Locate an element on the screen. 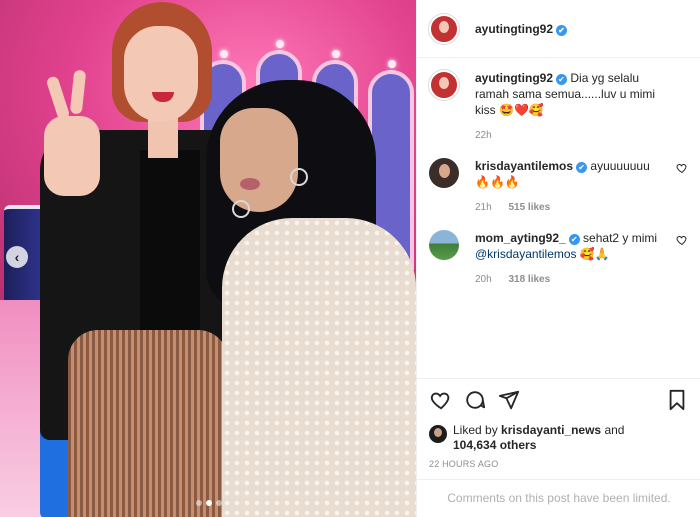  author-username: ayutingting92 ✔ is located at coordinates (521, 29).